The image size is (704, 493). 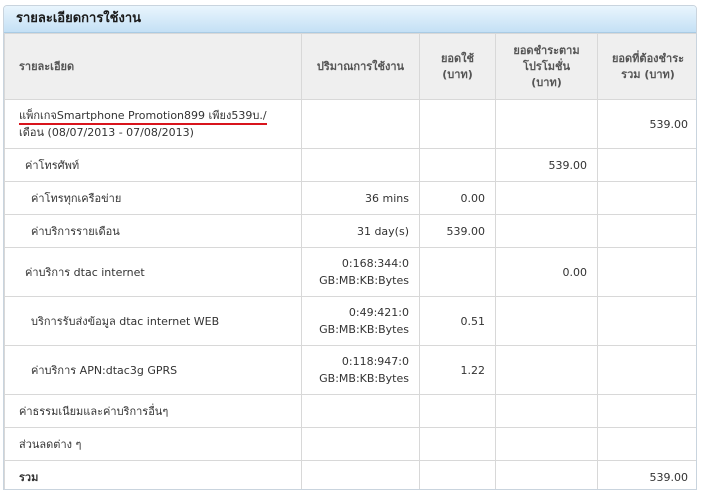 What do you see at coordinates (153, 231) in the screenshot?
I see `monthly-label: ค่าบริการรายเดือน` at bounding box center [153, 231].